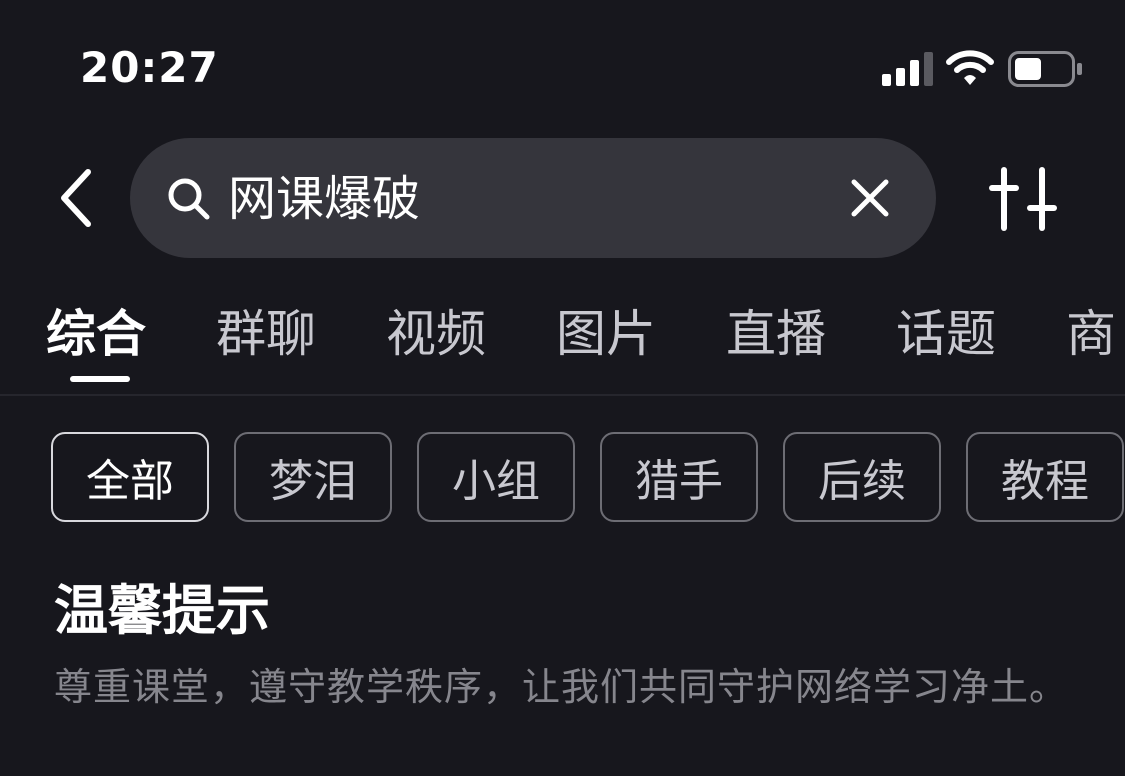 The width and height of the screenshot is (1125, 776). What do you see at coordinates (436, 334) in the screenshot?
I see `tab-video: 视频` at bounding box center [436, 334].